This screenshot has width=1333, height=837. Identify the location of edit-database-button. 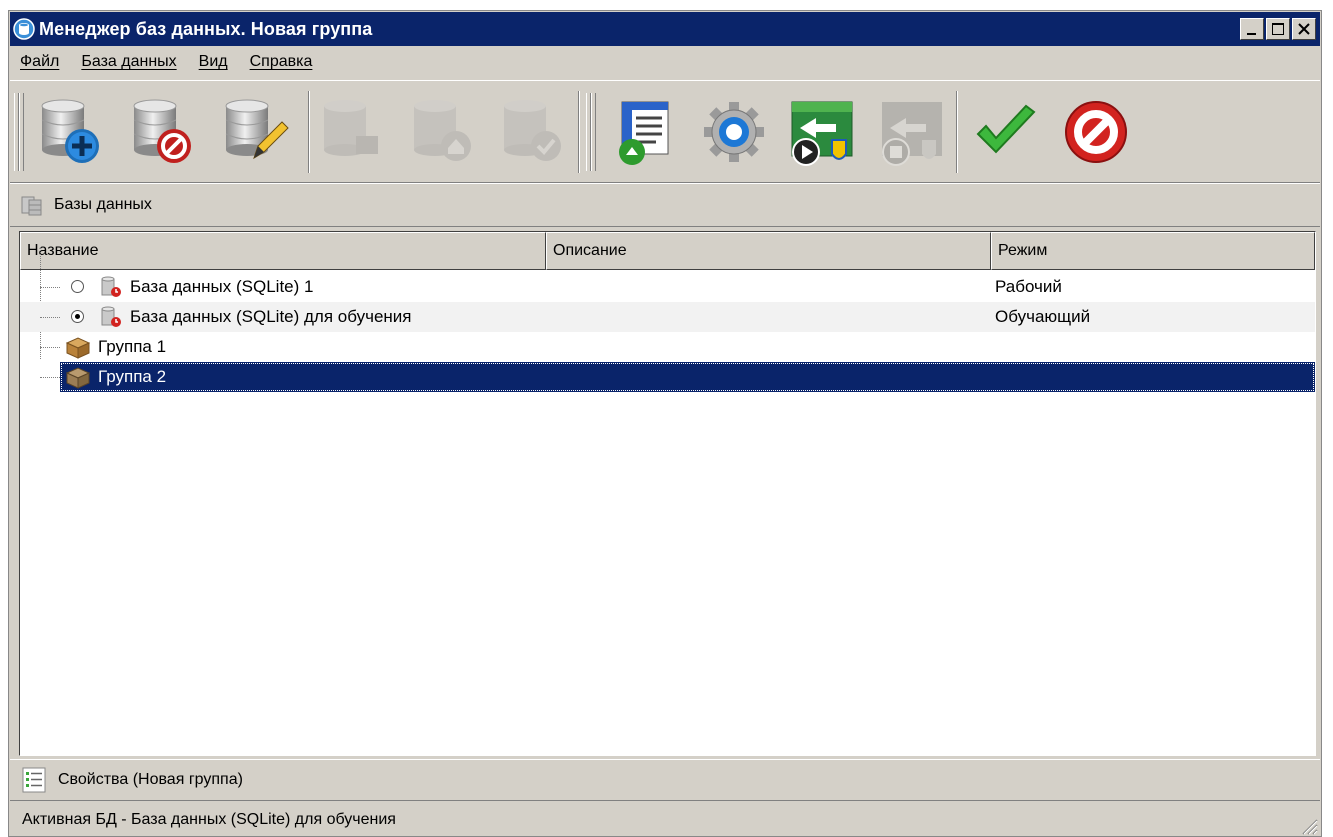
(254, 132).